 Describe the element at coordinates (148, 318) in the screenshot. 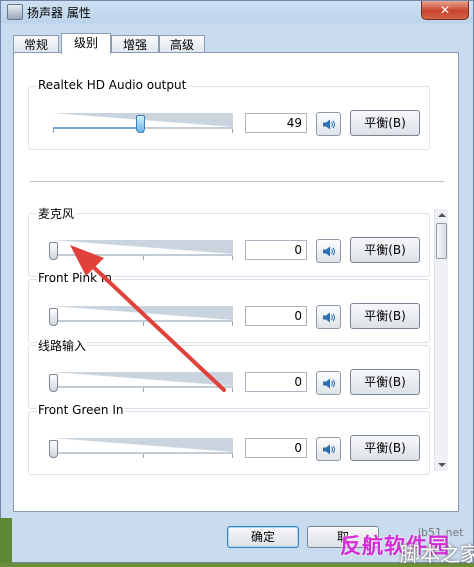

I see `annotation-arrow-icon` at that location.